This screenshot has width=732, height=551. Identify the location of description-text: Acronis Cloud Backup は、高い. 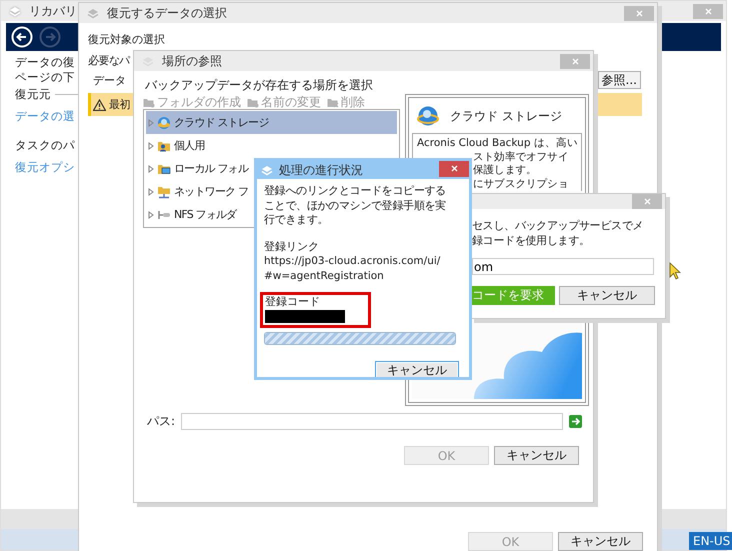
(497, 143).